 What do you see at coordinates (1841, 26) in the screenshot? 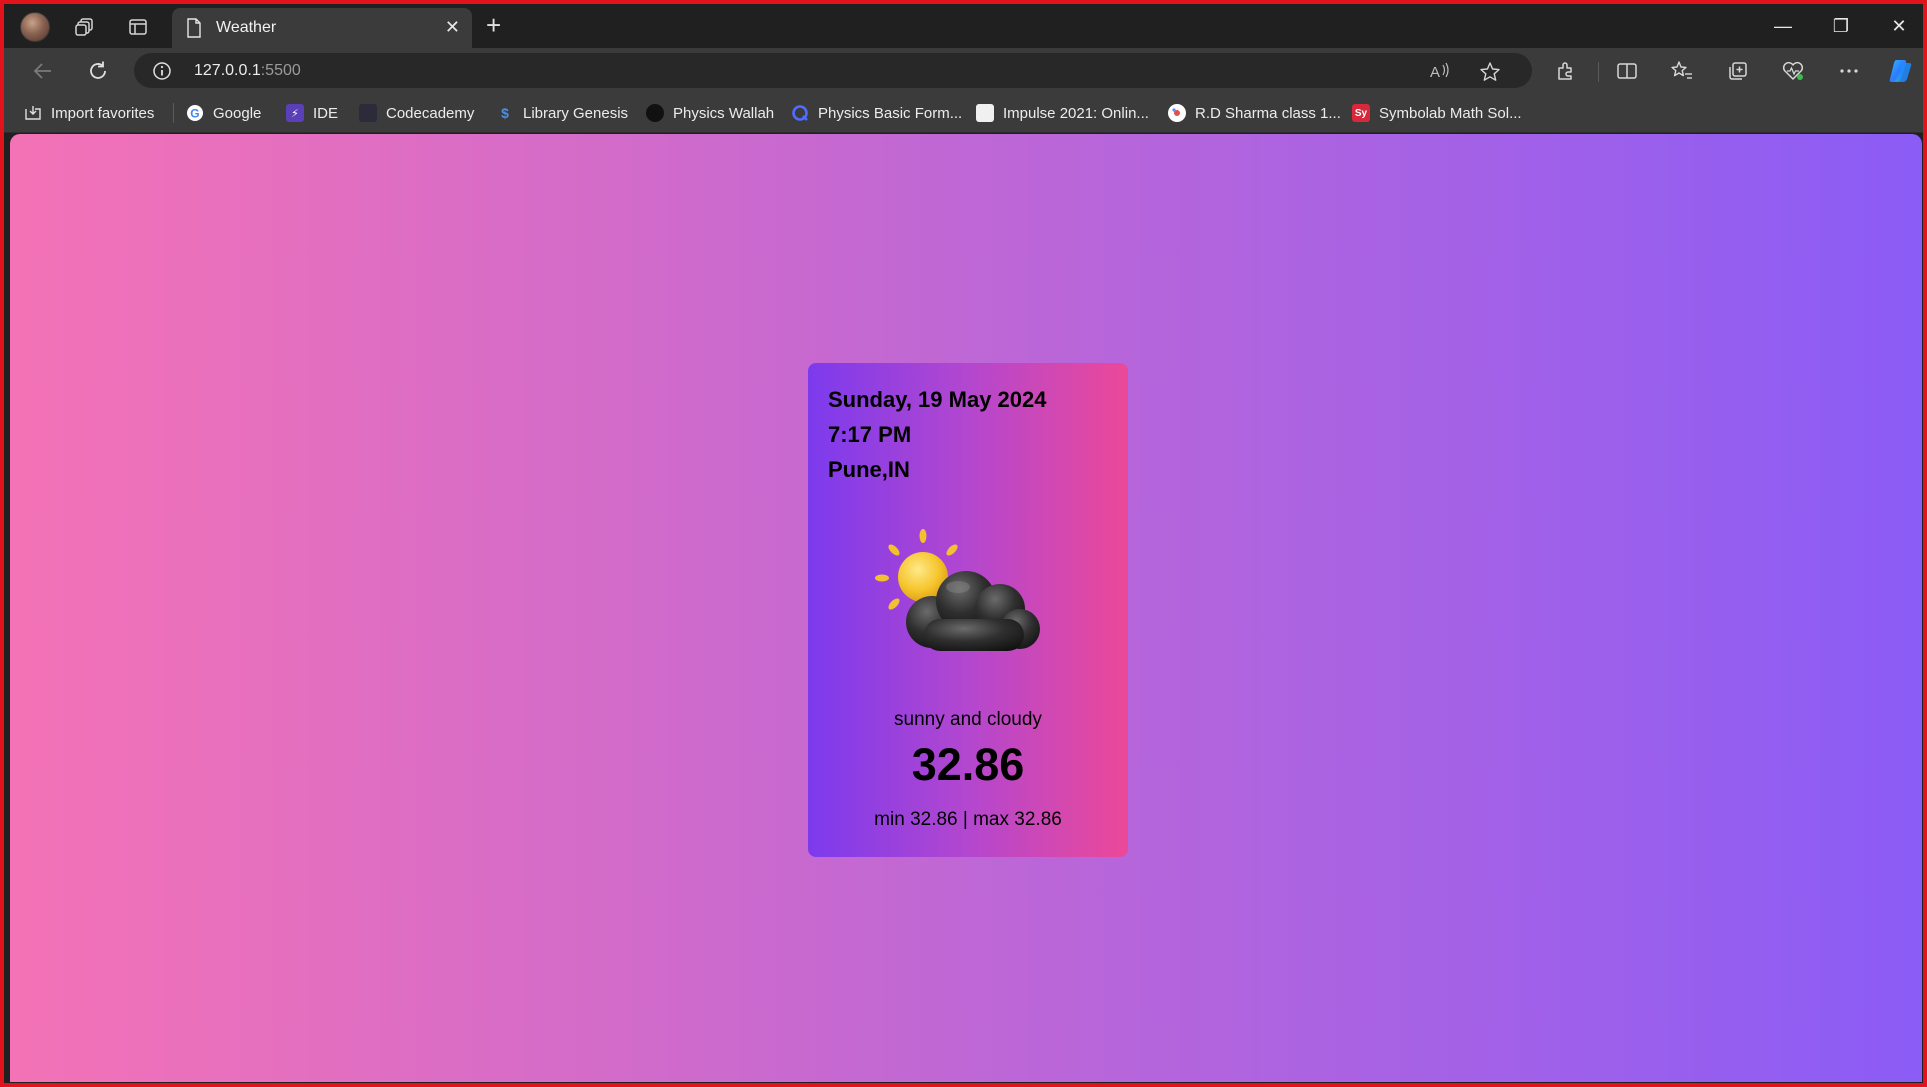
I see `restore-button: ❐` at bounding box center [1841, 26].